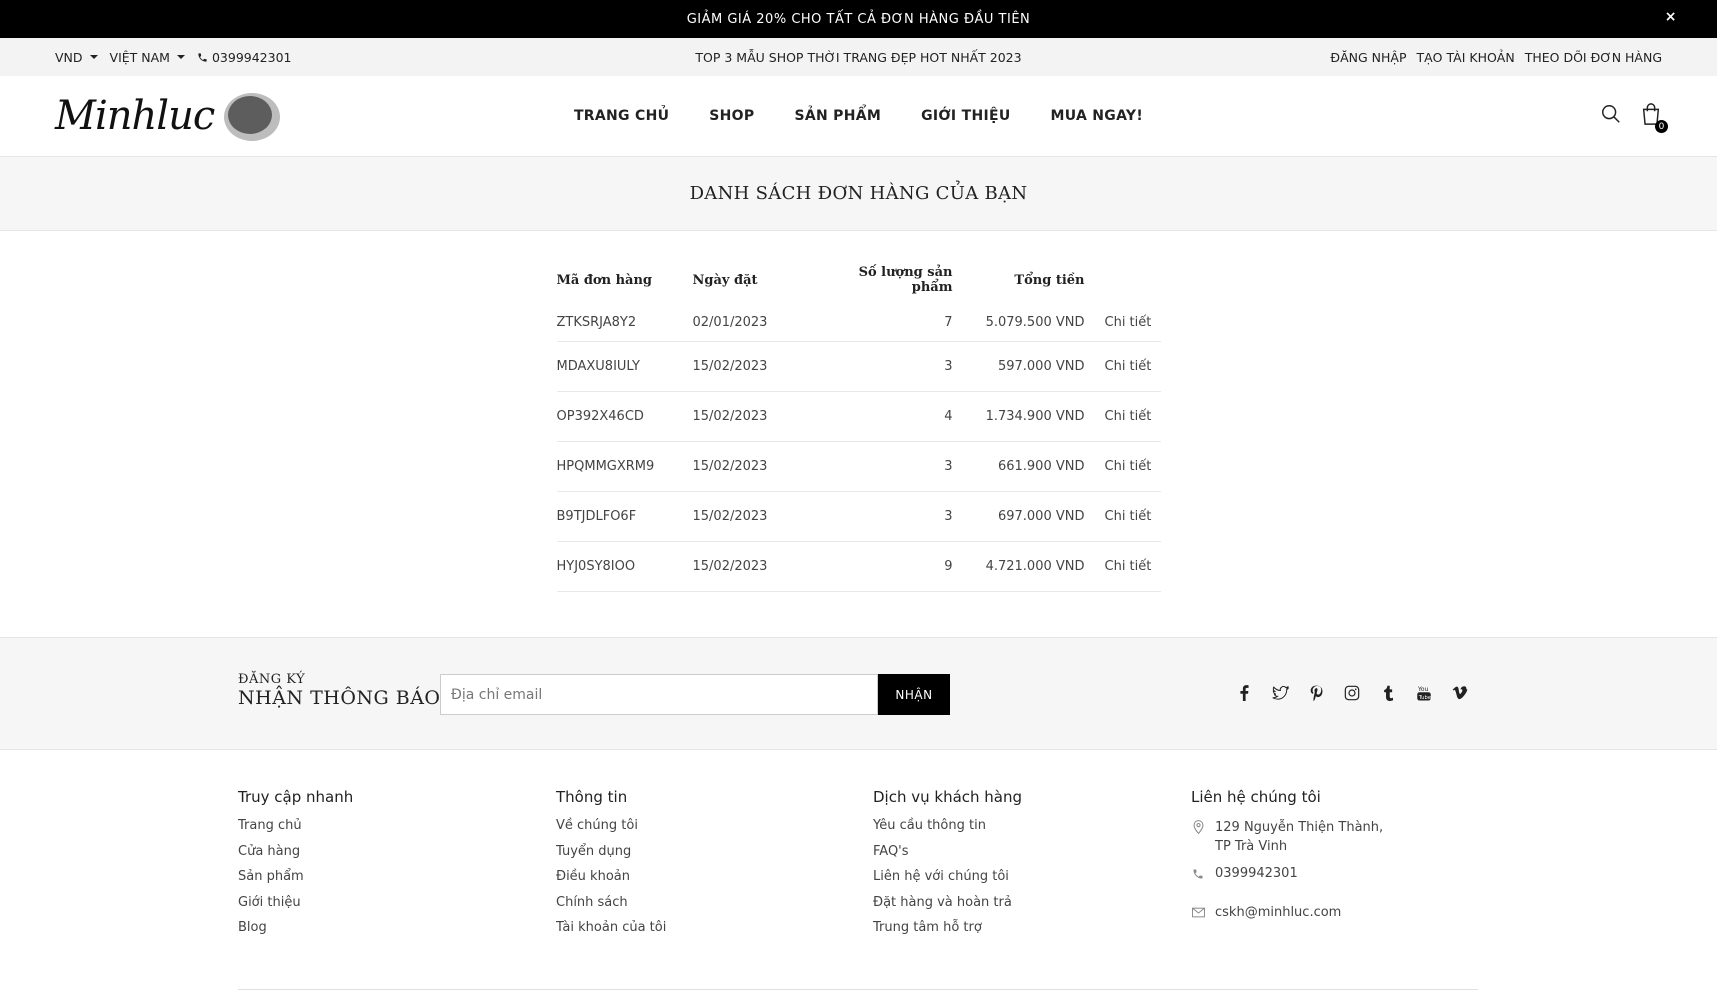 This screenshot has height=991, width=1717. I want to click on order-total: 5.079.500 VND, so click(1018, 323).